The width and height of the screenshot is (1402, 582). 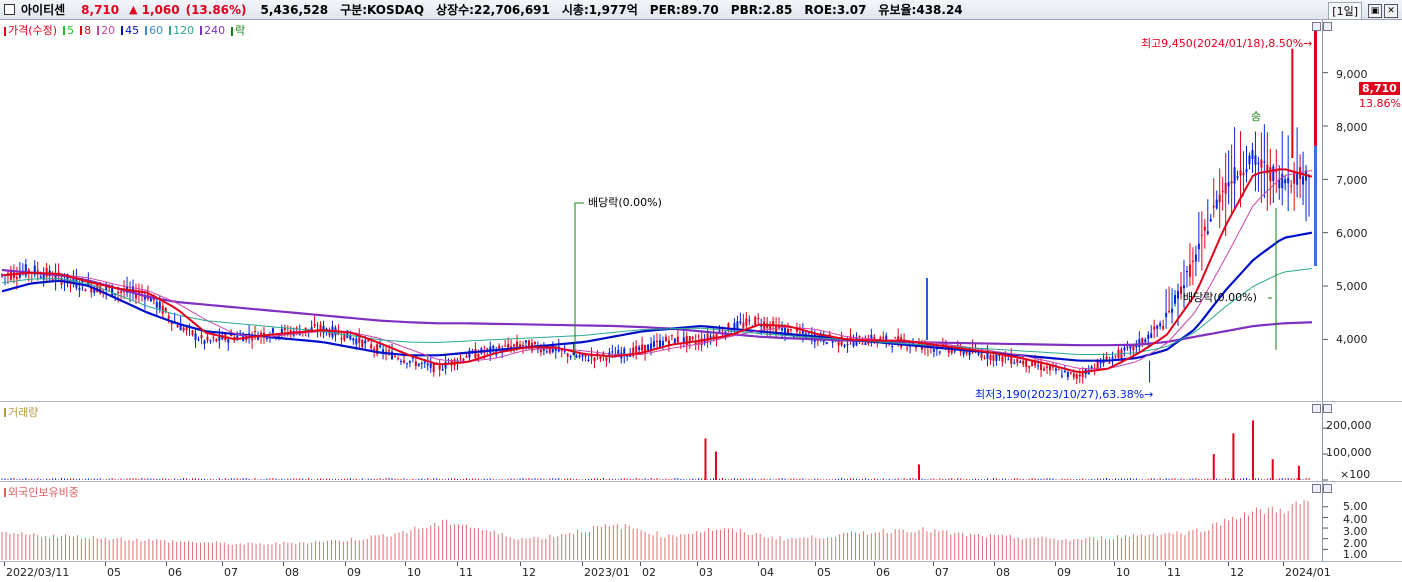 I want to click on foreign-ownership-chart, so click(x=701, y=522).